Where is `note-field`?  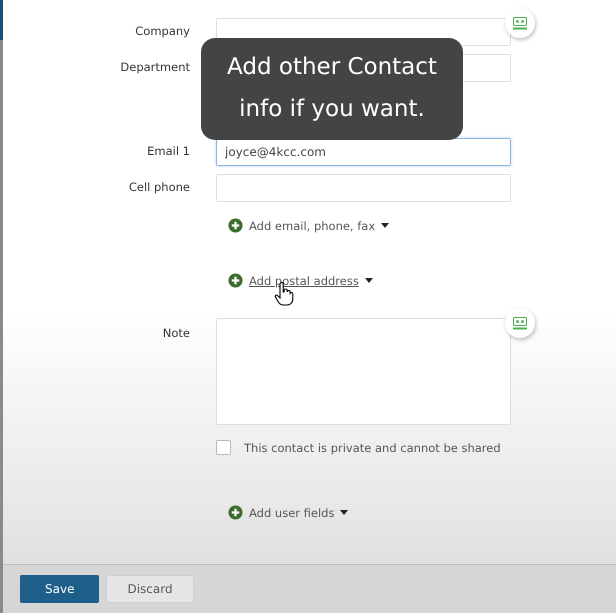 note-field is located at coordinates (363, 371).